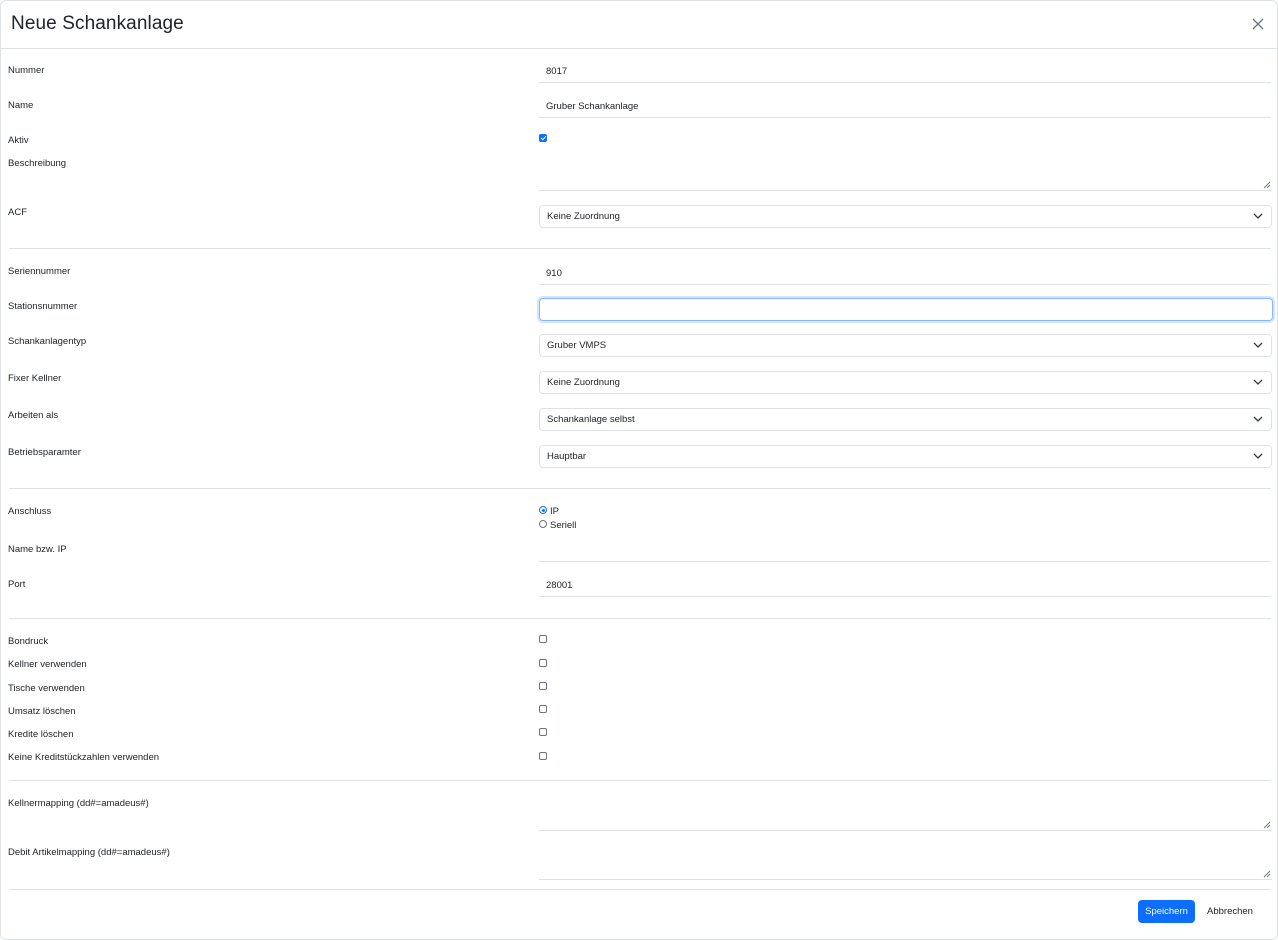 The height and width of the screenshot is (940, 1278). What do you see at coordinates (97, 23) in the screenshot?
I see `dialog-title: Neue Schankanlage` at bounding box center [97, 23].